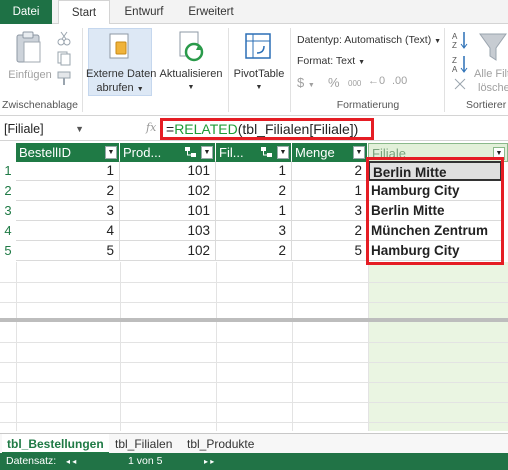 This screenshot has height=470, width=508. I want to click on cell-menge: 5, so click(330, 251).